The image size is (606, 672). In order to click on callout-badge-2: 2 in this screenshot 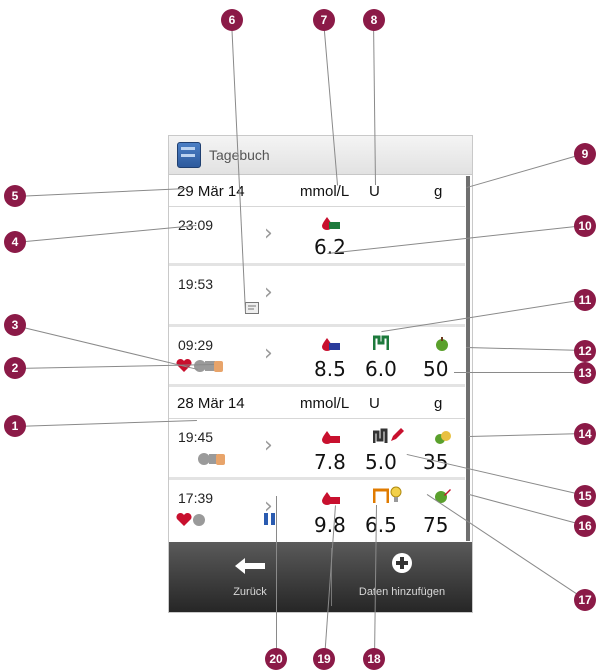, I will do `click(15, 368)`.